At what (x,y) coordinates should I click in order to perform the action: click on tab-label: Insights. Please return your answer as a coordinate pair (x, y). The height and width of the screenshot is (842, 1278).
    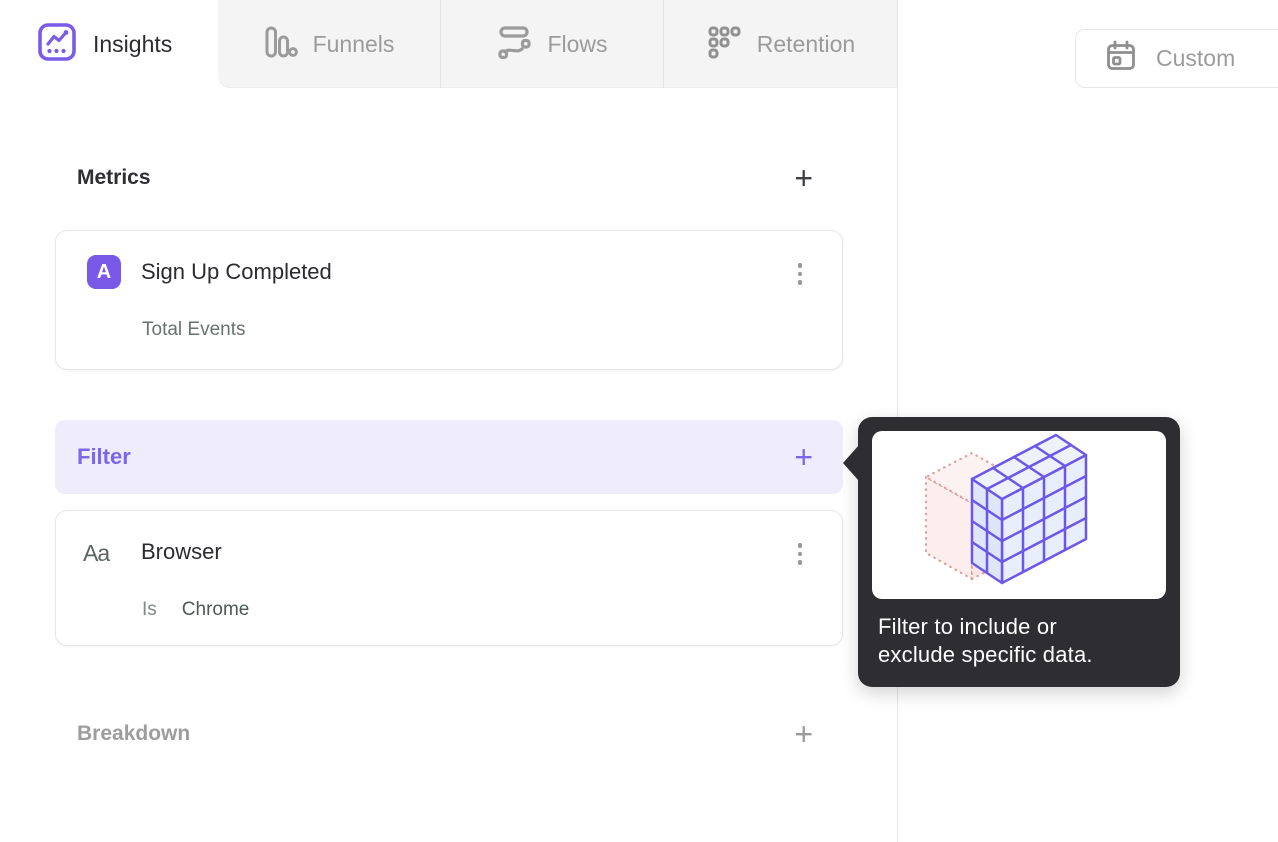
    Looking at the image, I should click on (133, 43).